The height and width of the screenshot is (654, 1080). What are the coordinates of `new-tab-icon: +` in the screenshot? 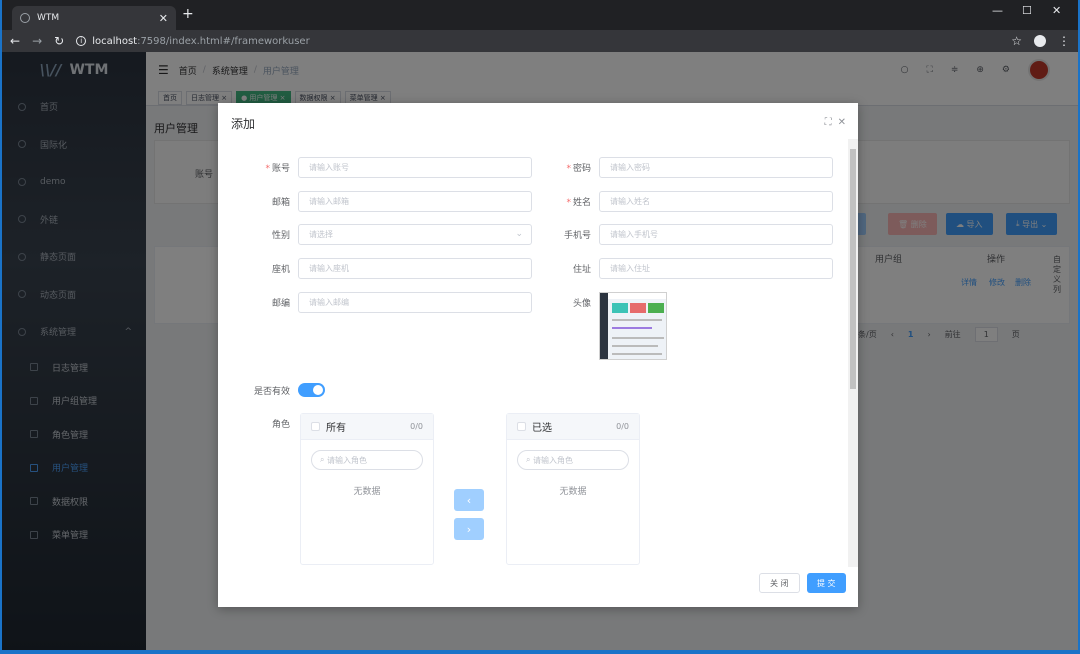 It's located at (188, 14).